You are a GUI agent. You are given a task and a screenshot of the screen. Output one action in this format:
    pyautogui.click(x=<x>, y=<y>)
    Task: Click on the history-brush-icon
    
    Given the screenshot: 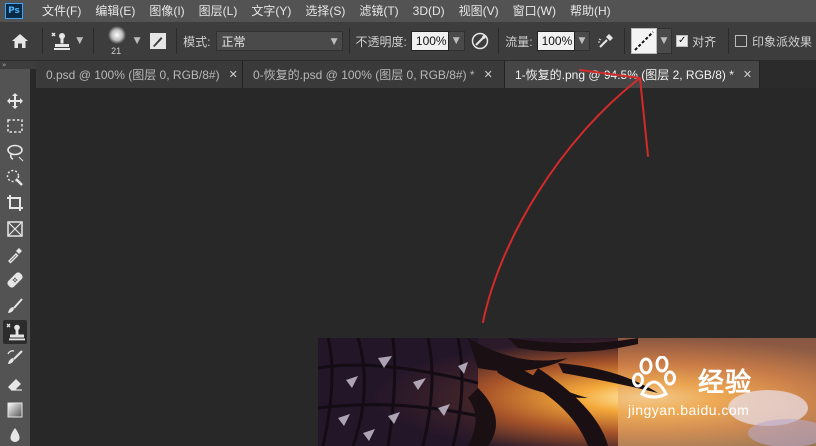 What is the action you would take?
    pyautogui.click(x=15, y=357)
    